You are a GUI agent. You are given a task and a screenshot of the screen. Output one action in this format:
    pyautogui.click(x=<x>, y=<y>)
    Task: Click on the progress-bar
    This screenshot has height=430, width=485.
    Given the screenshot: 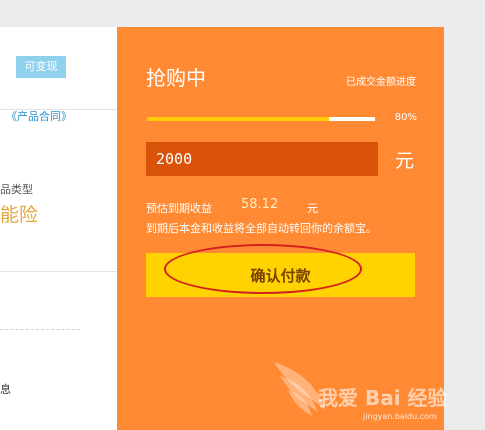 What is the action you would take?
    pyautogui.click(x=261, y=119)
    